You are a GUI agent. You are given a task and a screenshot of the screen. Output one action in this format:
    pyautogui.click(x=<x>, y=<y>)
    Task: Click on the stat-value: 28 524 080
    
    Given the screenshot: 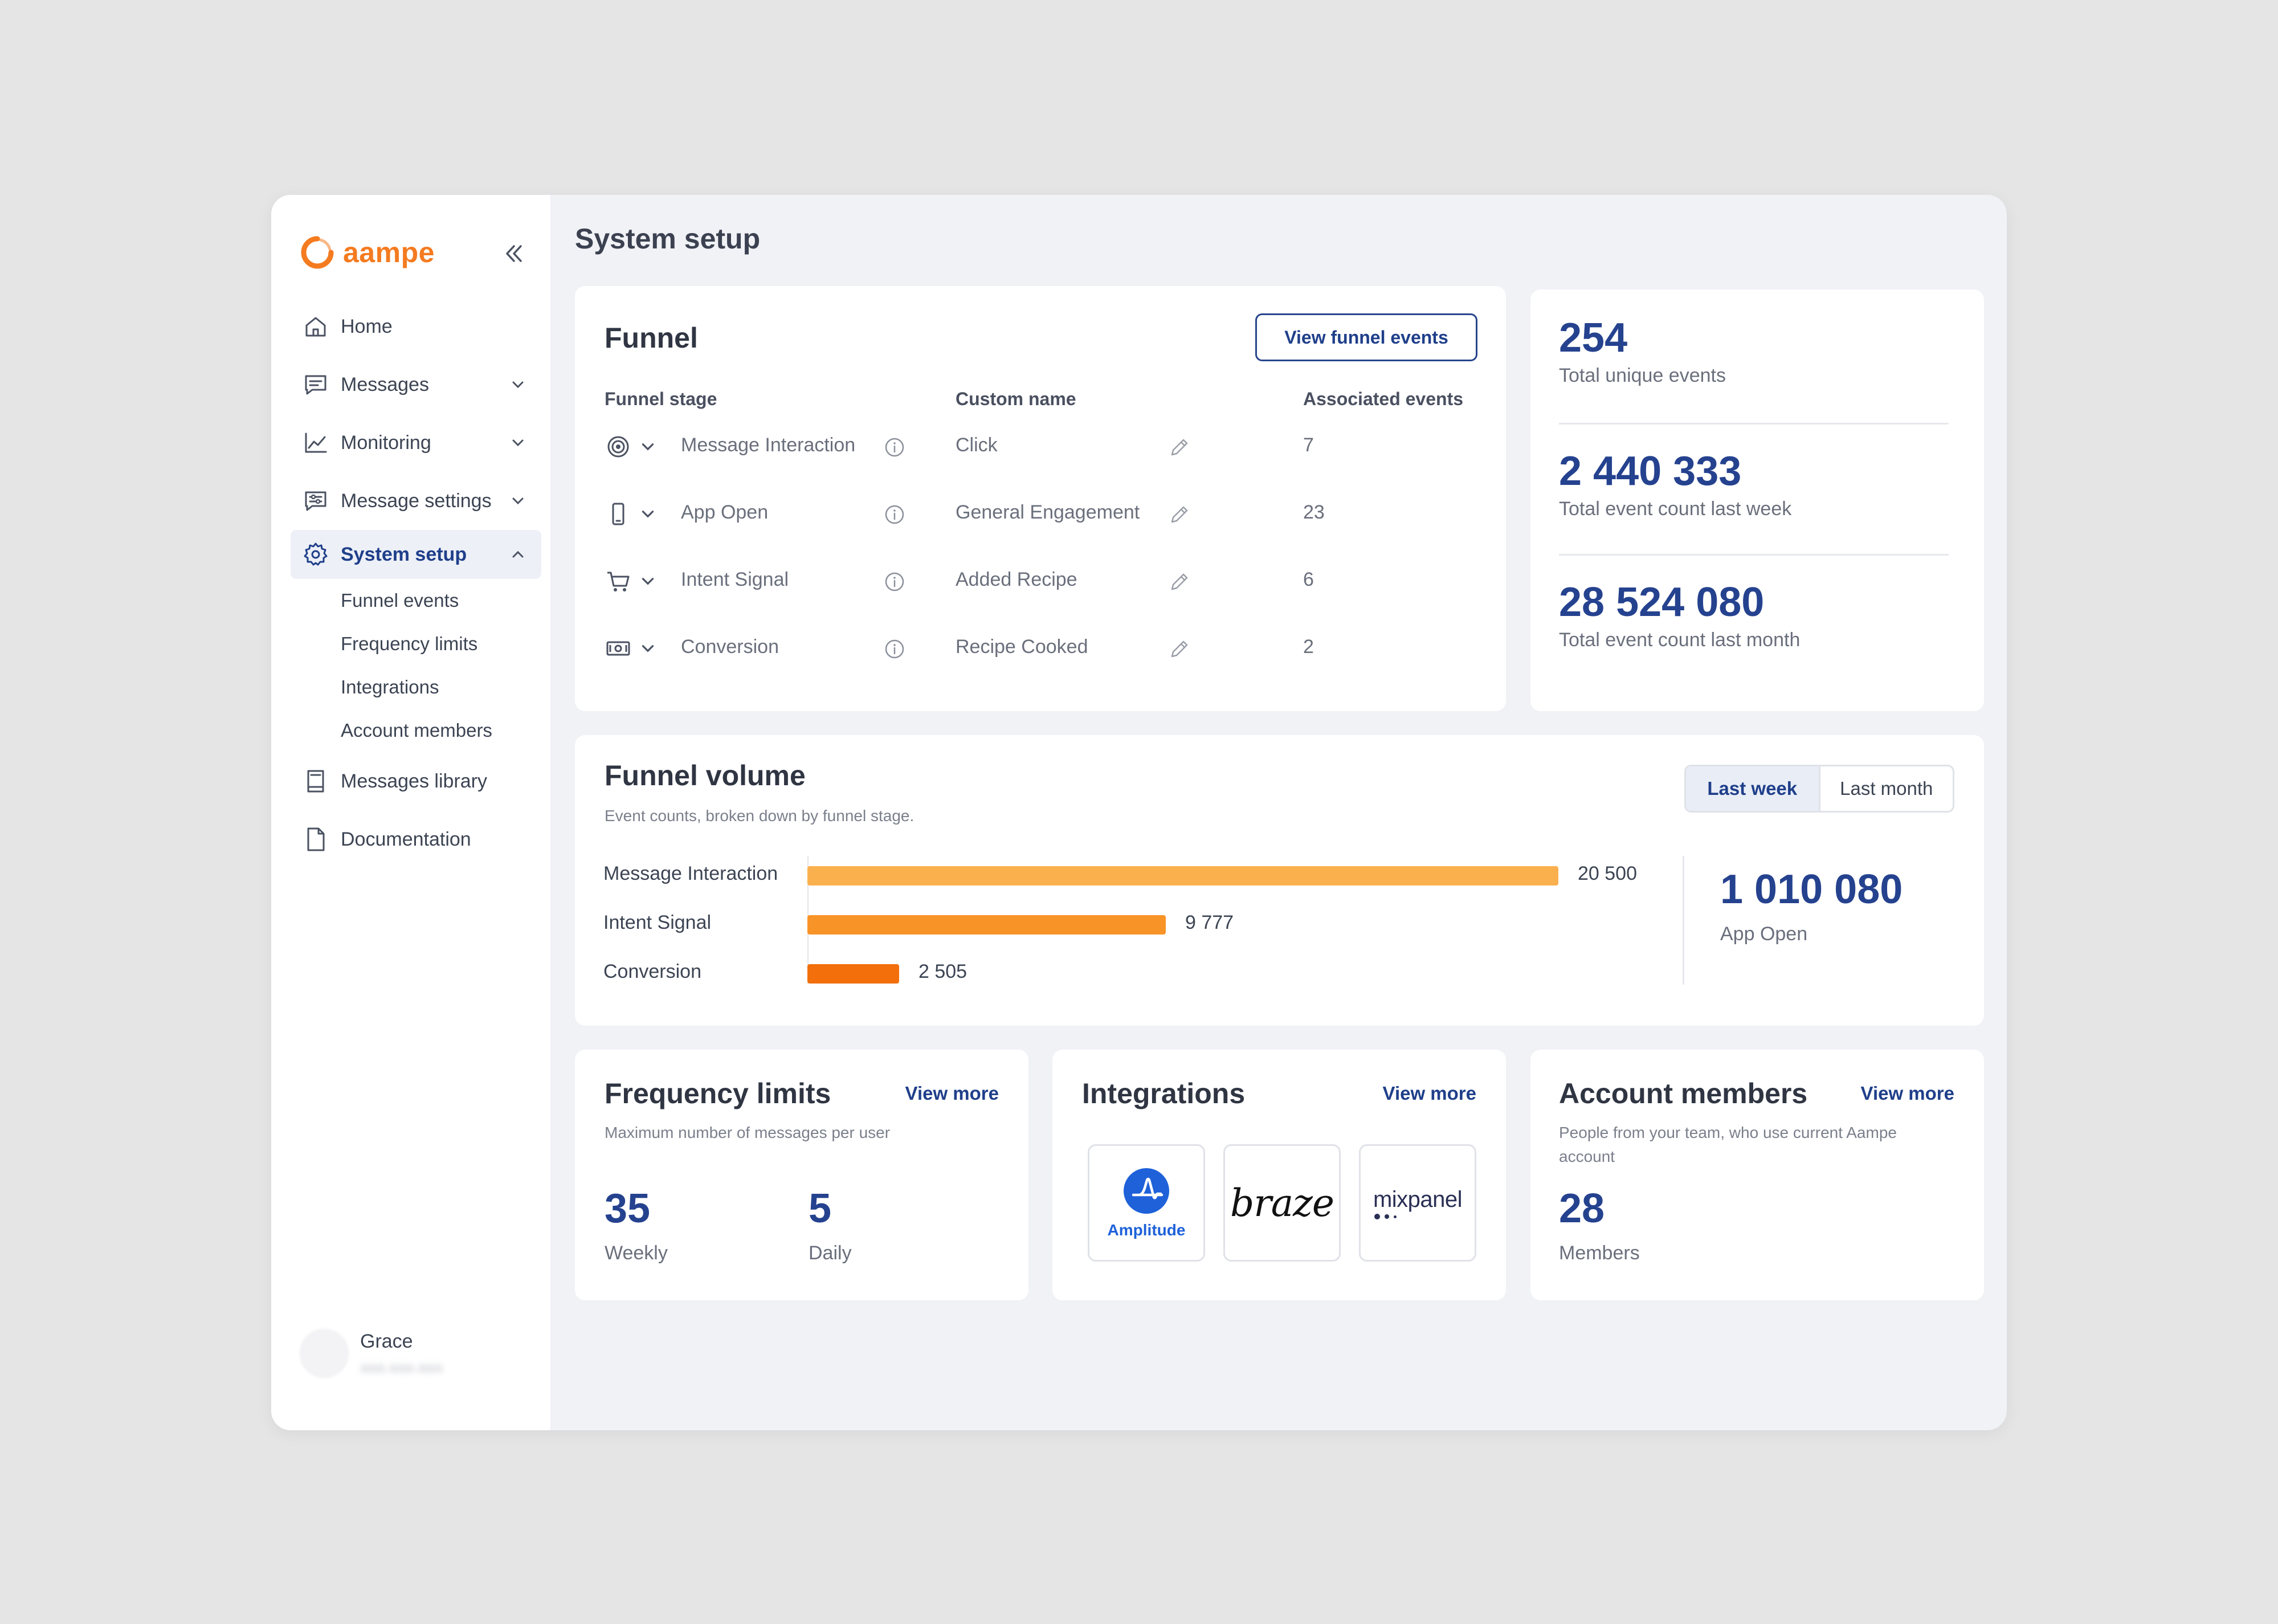 What is the action you would take?
    pyautogui.click(x=1662, y=603)
    